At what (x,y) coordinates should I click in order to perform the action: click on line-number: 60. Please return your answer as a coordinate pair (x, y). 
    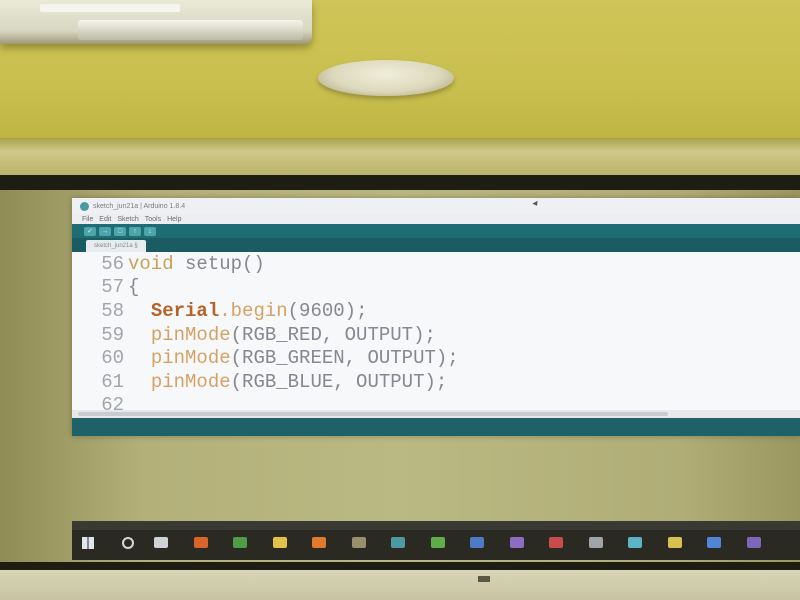
    Looking at the image, I should click on (112, 358).